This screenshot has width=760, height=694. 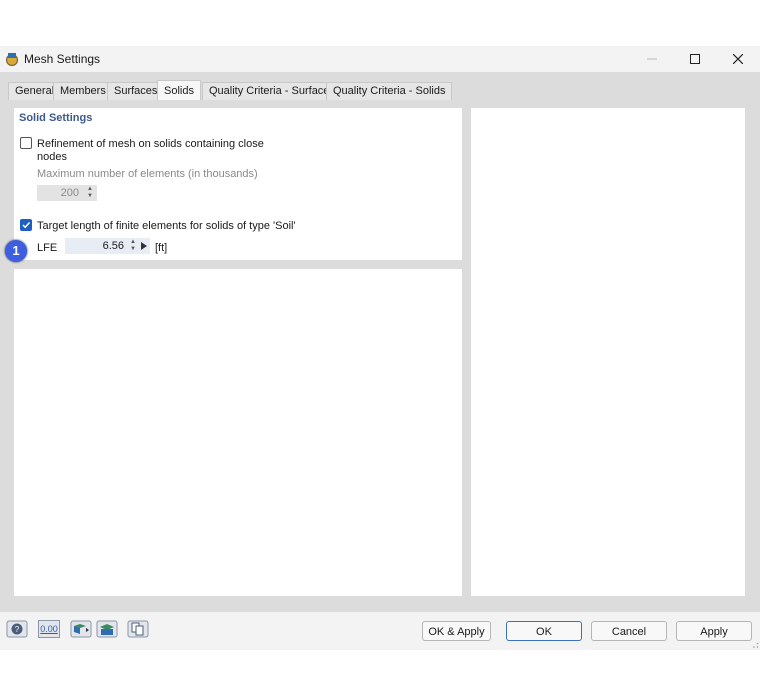 I want to click on apply-button: Apply, so click(x=714, y=631).